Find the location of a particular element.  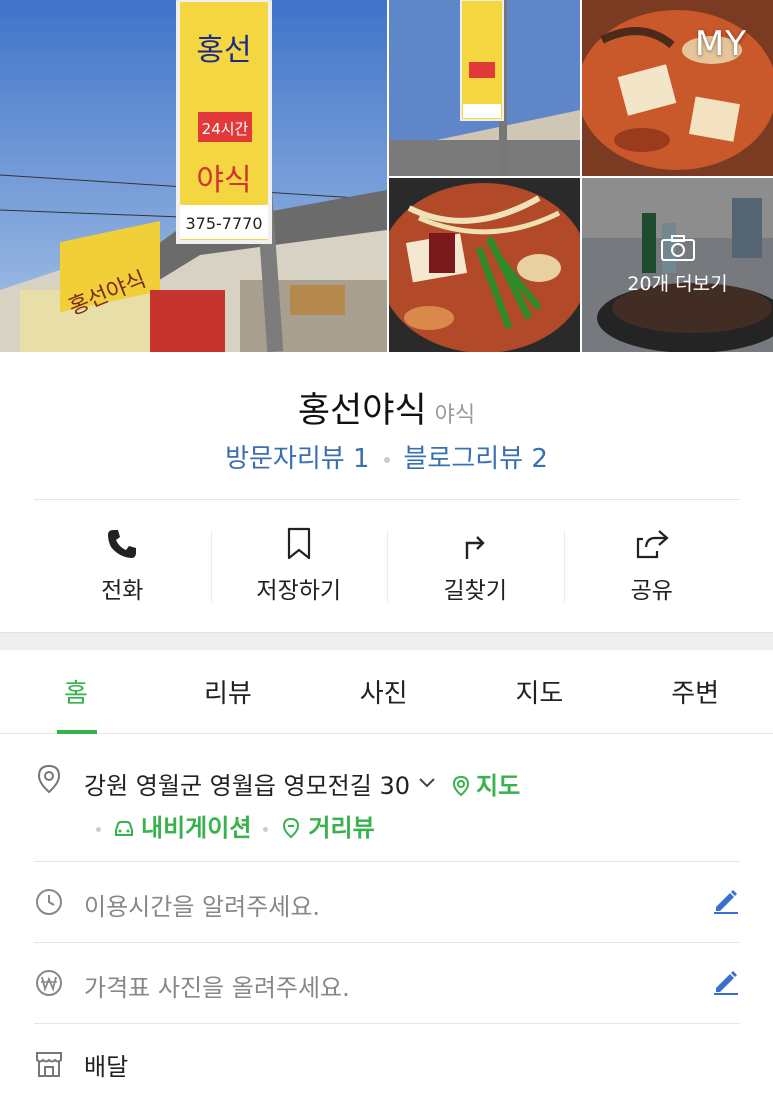

clock-icon is located at coordinates (49, 902).